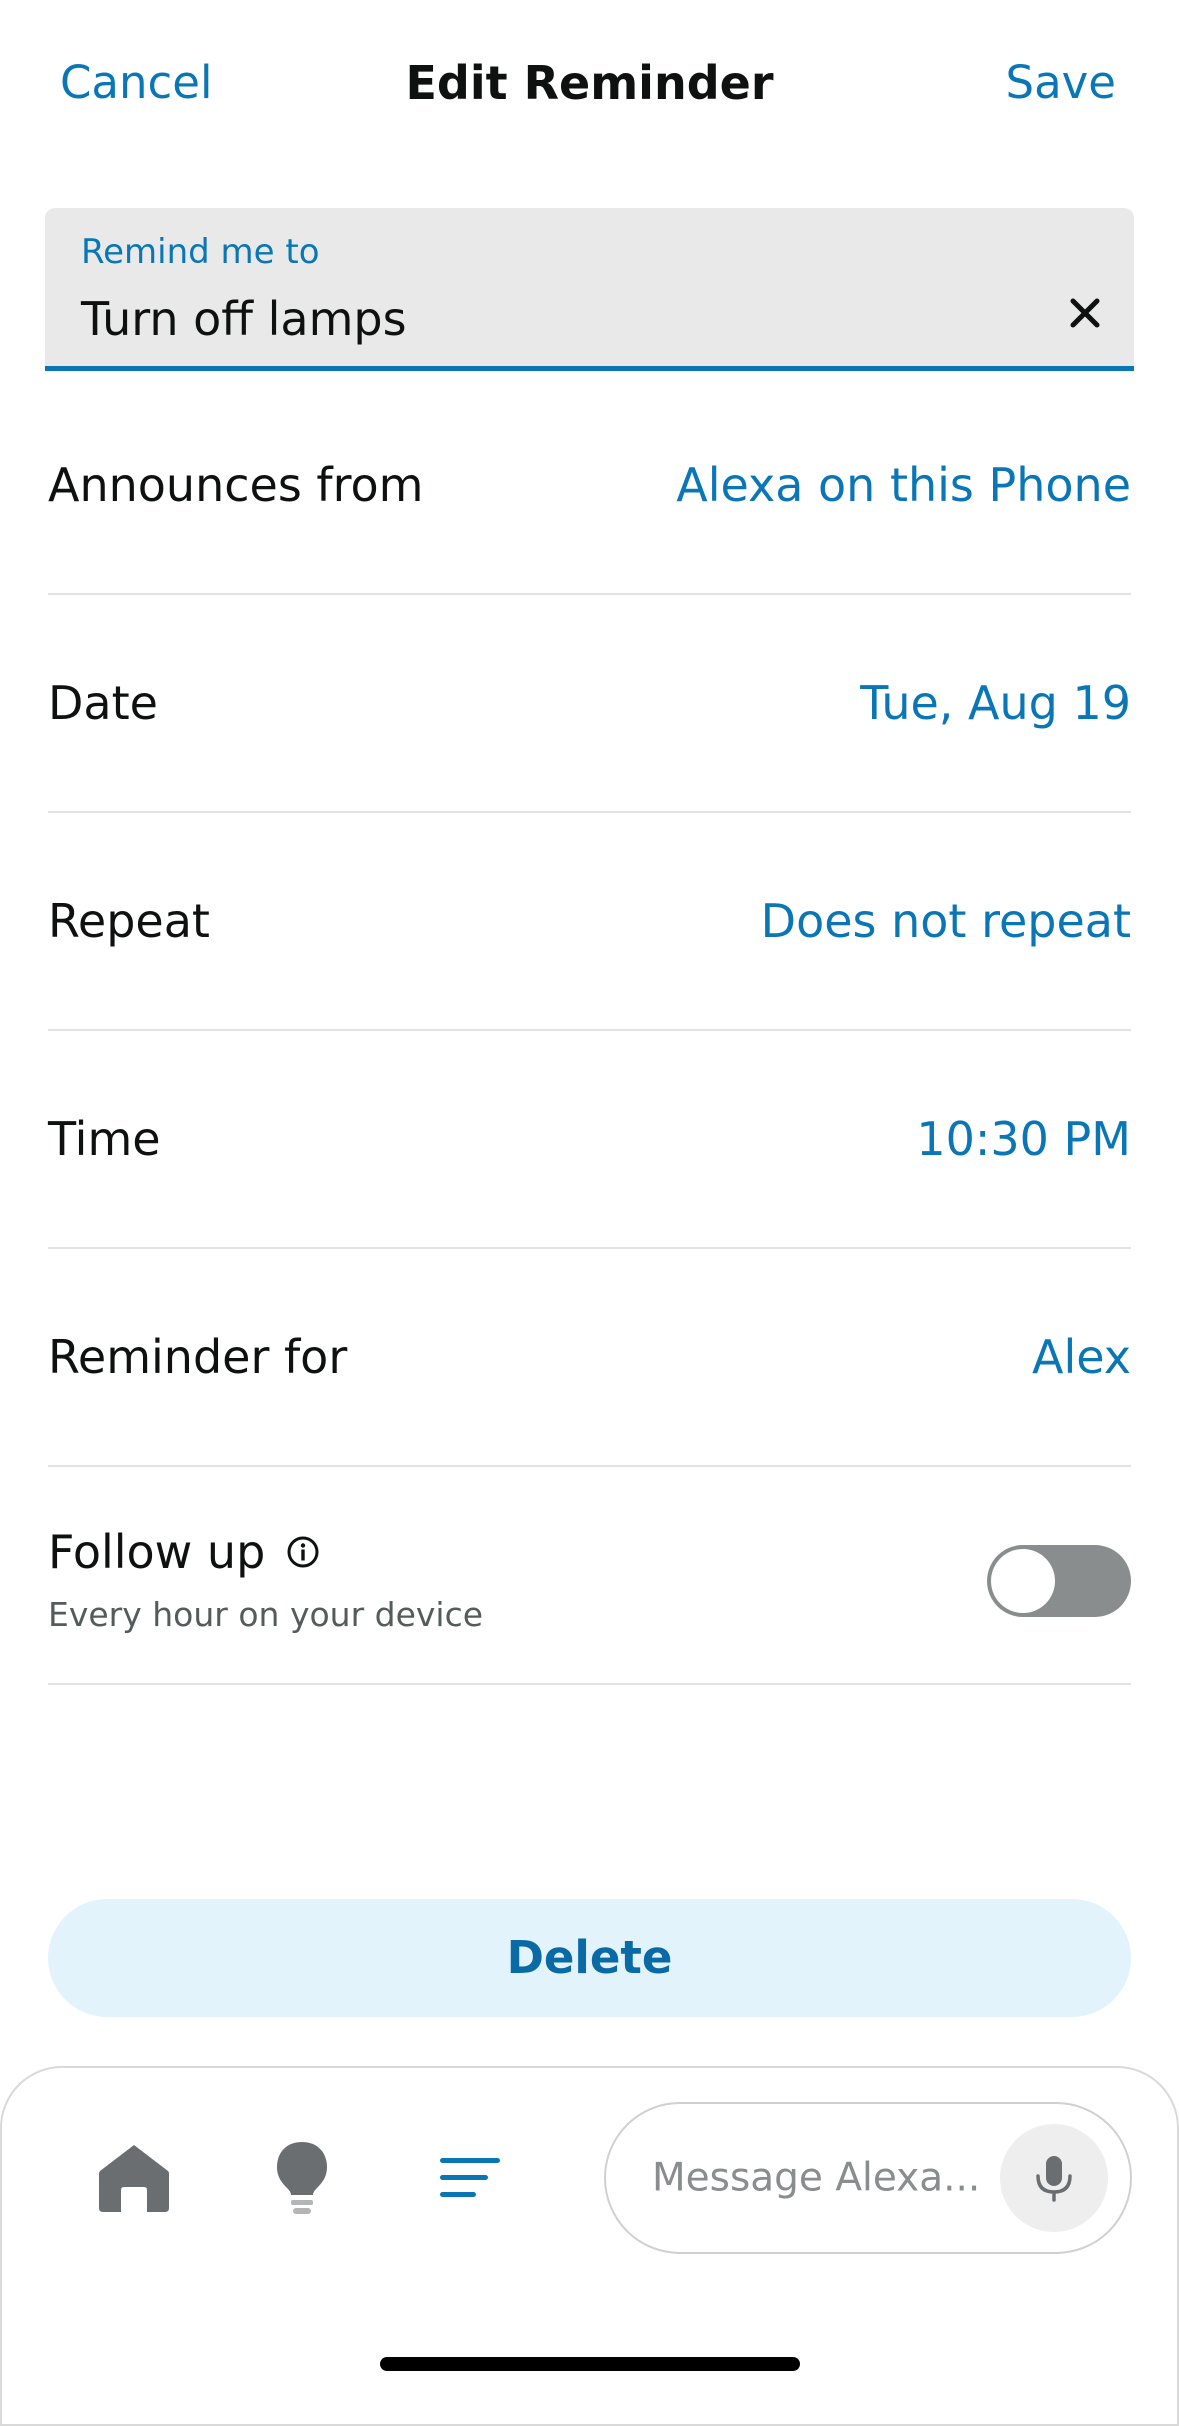 The image size is (1179, 2426). I want to click on row-announces-from: Announces from Alexa on this Phone, so click(589, 486).